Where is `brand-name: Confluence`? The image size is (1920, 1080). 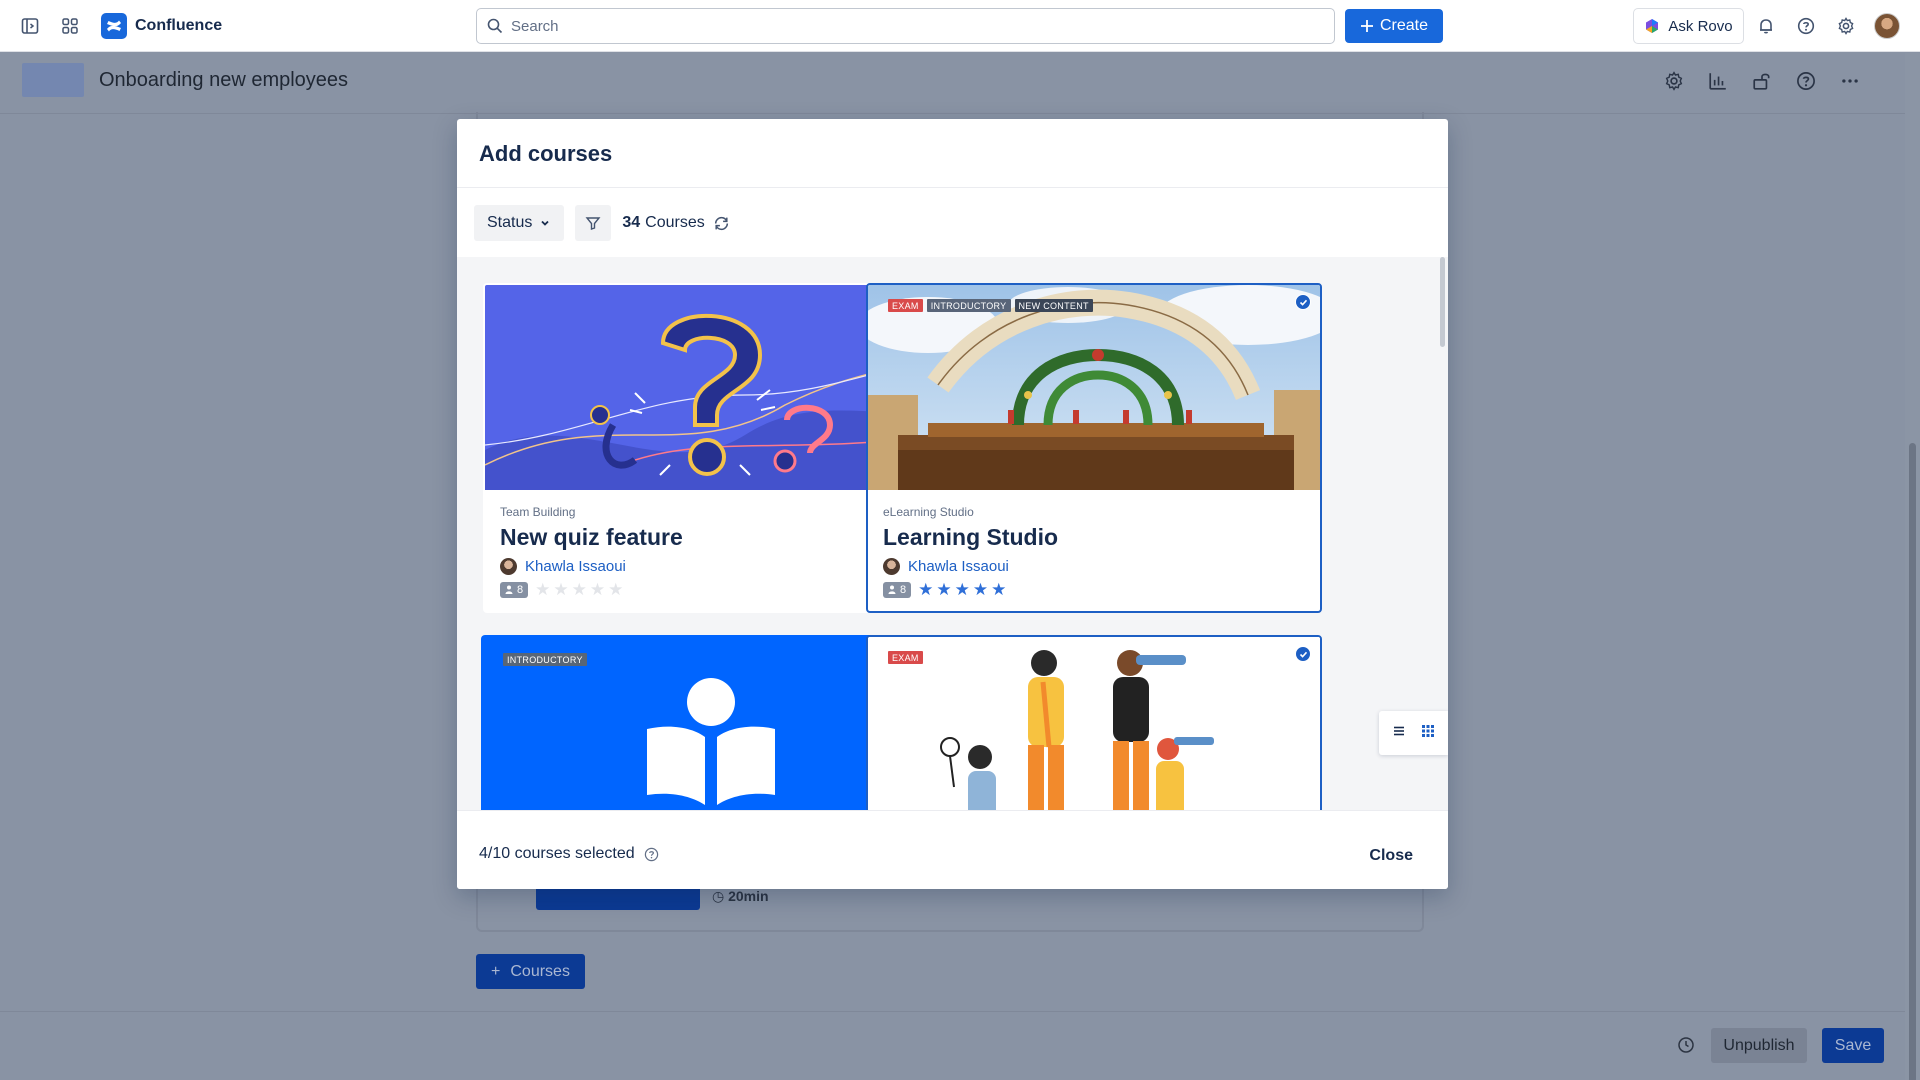 brand-name: Confluence is located at coordinates (179, 25).